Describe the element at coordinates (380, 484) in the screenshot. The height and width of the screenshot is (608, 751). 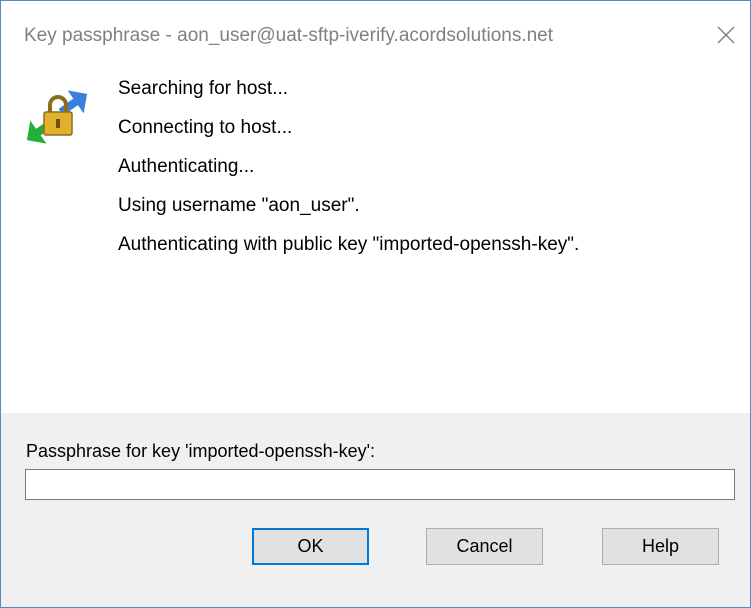
I see `passphrase-input` at that location.